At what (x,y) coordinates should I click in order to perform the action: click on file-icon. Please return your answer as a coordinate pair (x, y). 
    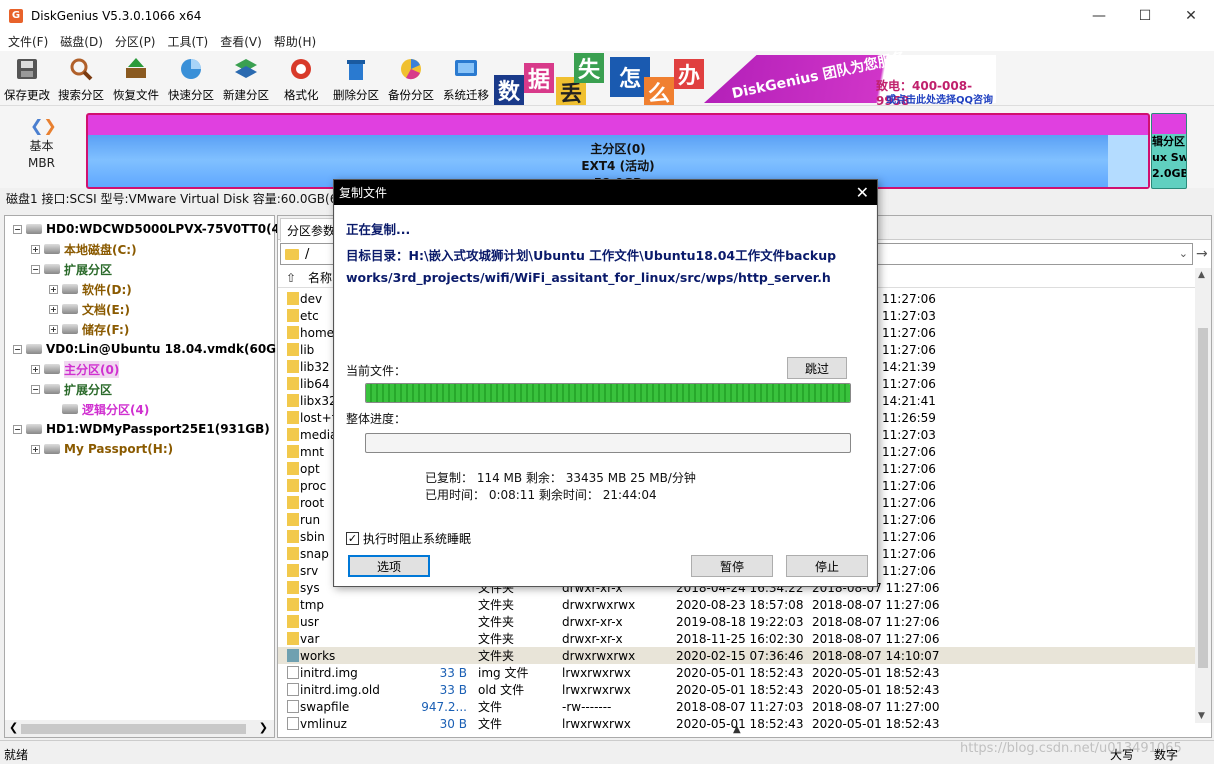
    Looking at the image, I should click on (293, 689).